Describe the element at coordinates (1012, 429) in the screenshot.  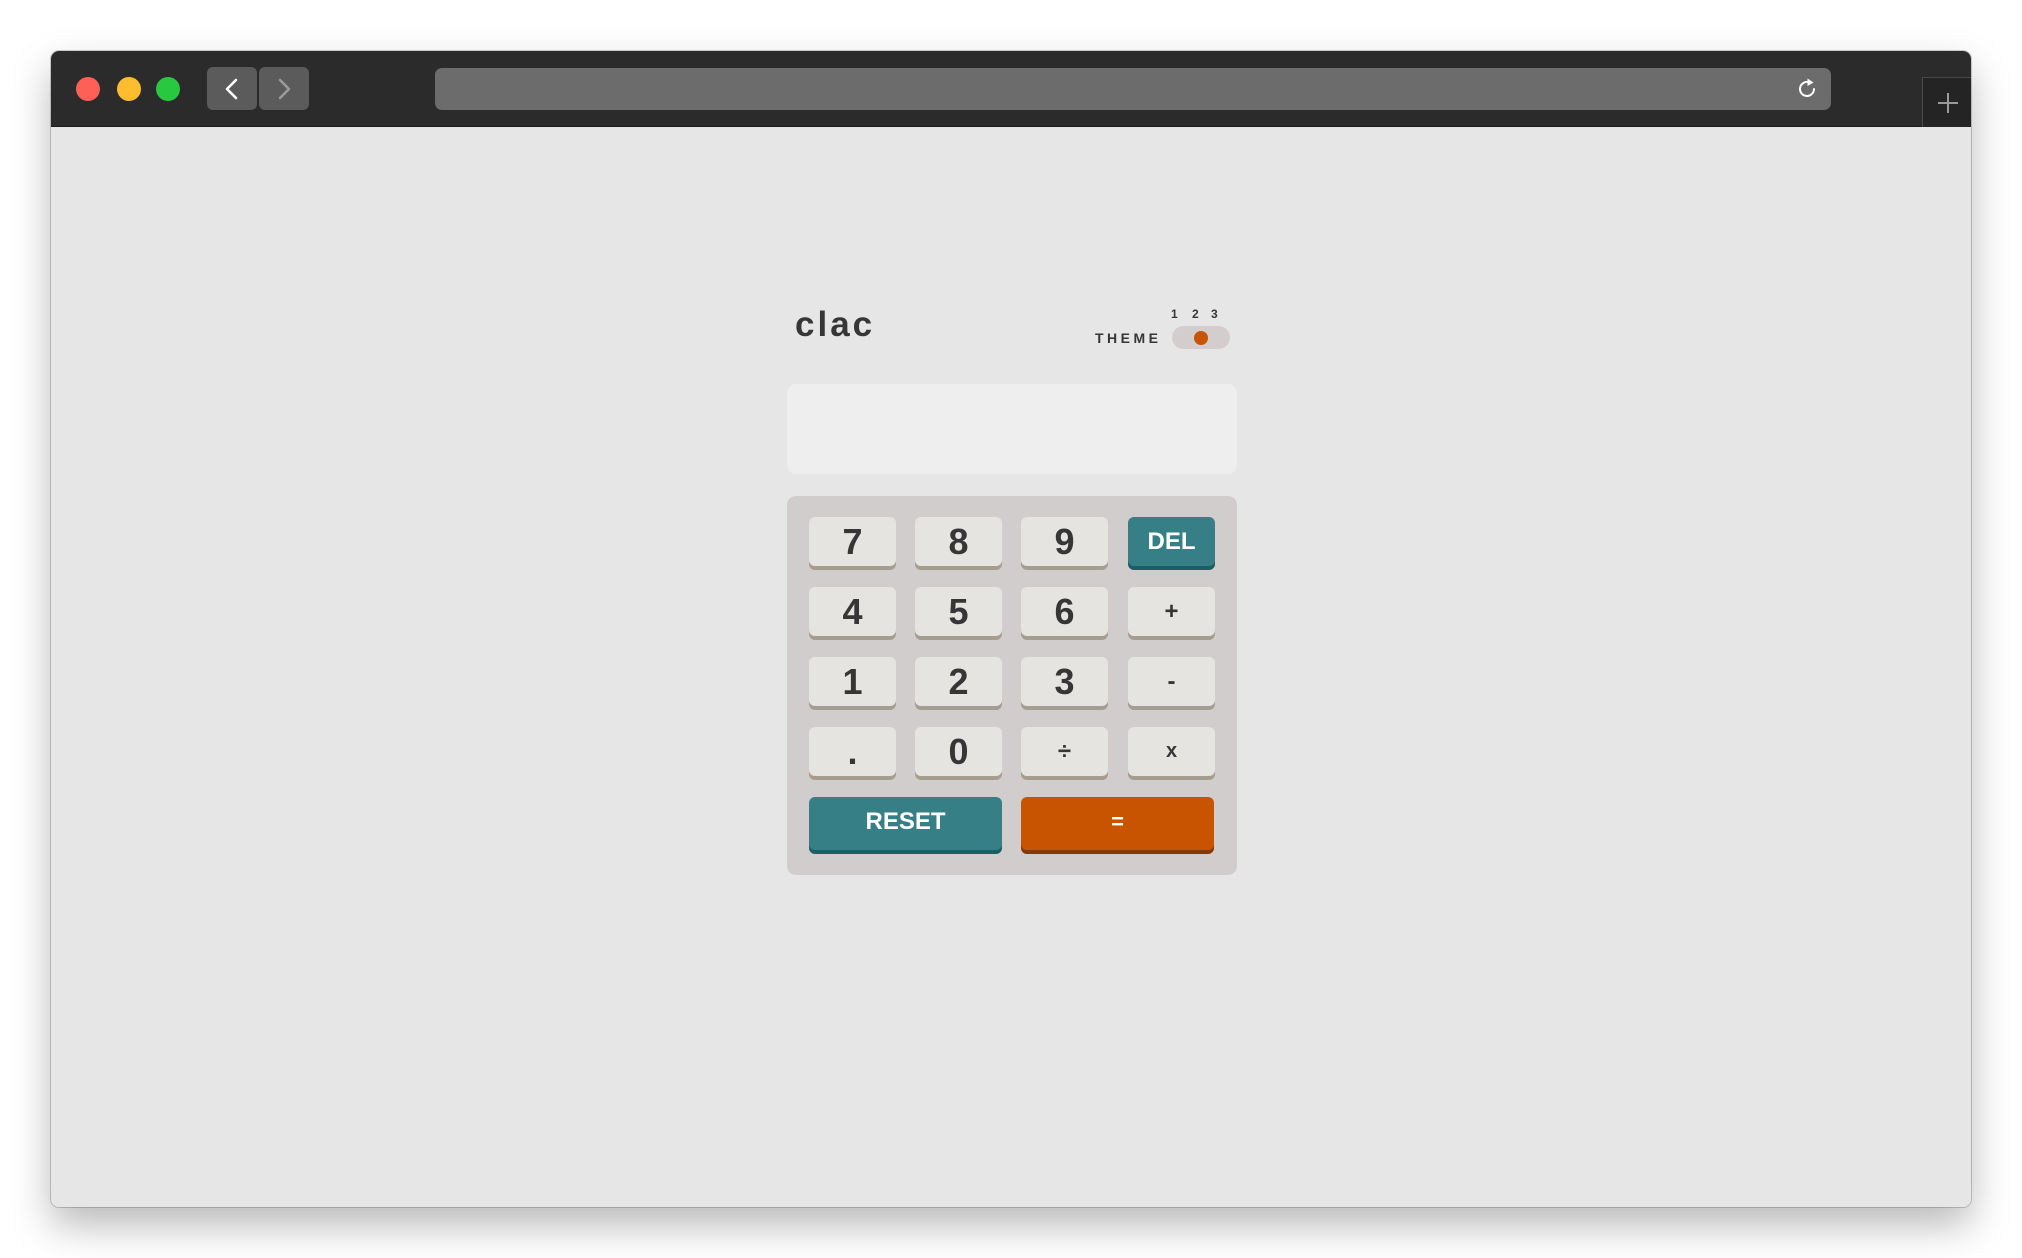
I see `calculator-display` at that location.